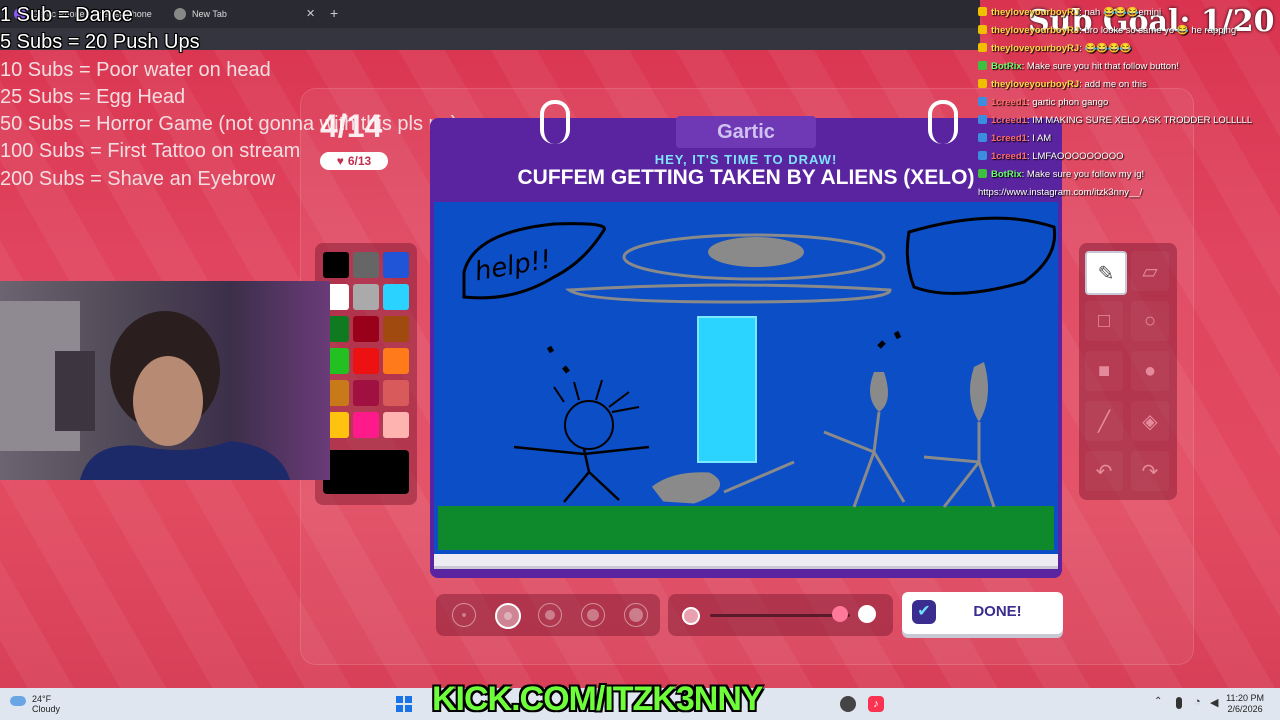  Describe the element at coordinates (135, 69) in the screenshot. I see `sub-goal-item: 10 Subs = Poor water on head` at that location.